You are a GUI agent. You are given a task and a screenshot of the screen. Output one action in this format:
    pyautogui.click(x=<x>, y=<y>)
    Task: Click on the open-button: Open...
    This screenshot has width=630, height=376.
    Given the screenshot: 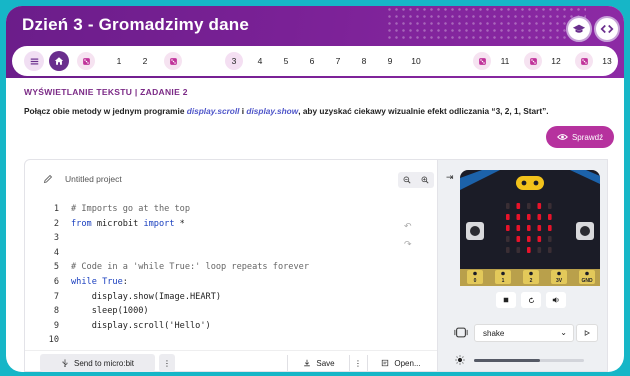 What is the action you would take?
    pyautogui.click(x=401, y=363)
    